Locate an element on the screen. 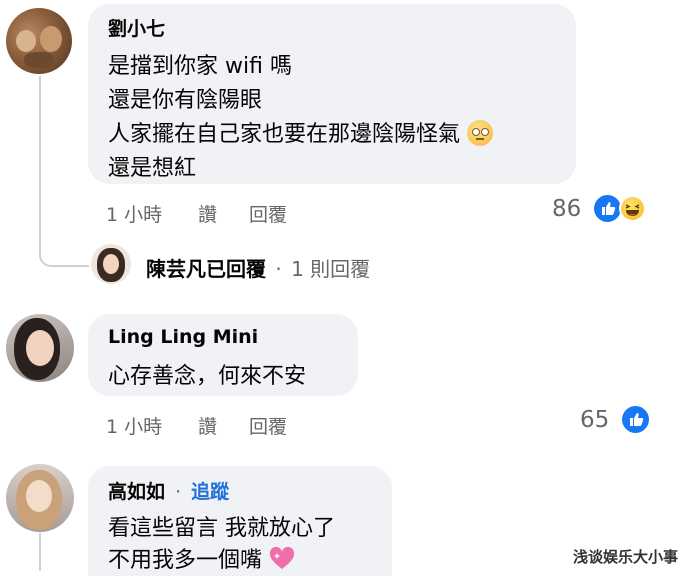 The width and height of the screenshot is (697, 576). comment-author: Ling Ling Mini is located at coordinates (183, 337).